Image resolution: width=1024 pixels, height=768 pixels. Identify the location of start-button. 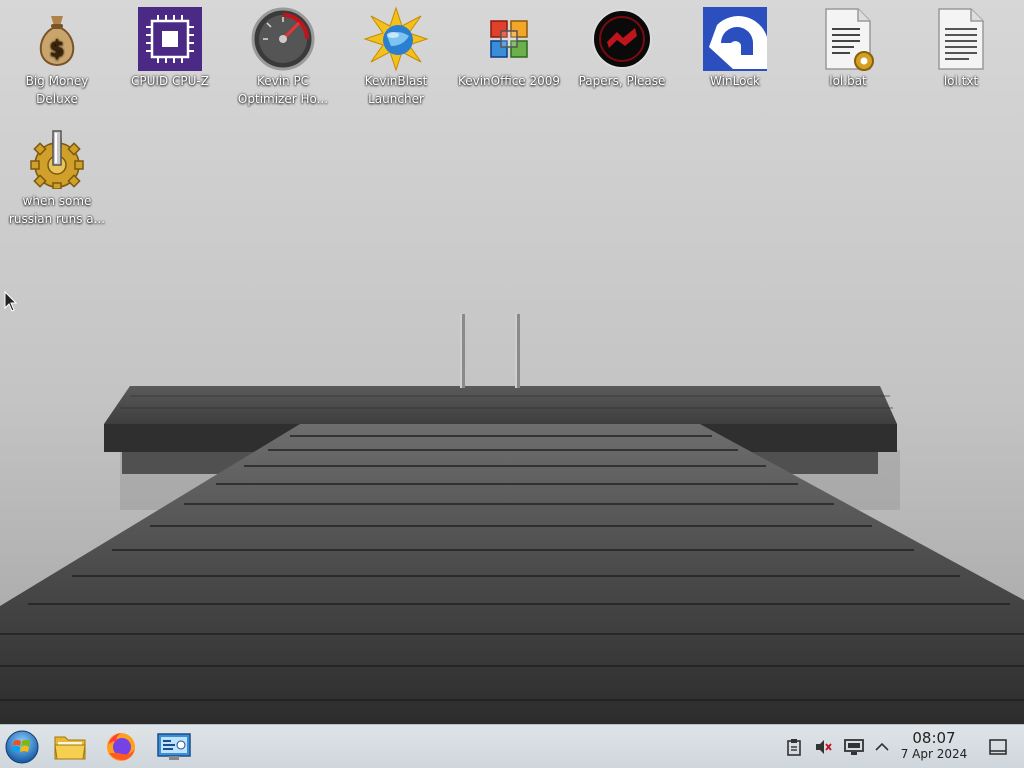
(22, 747).